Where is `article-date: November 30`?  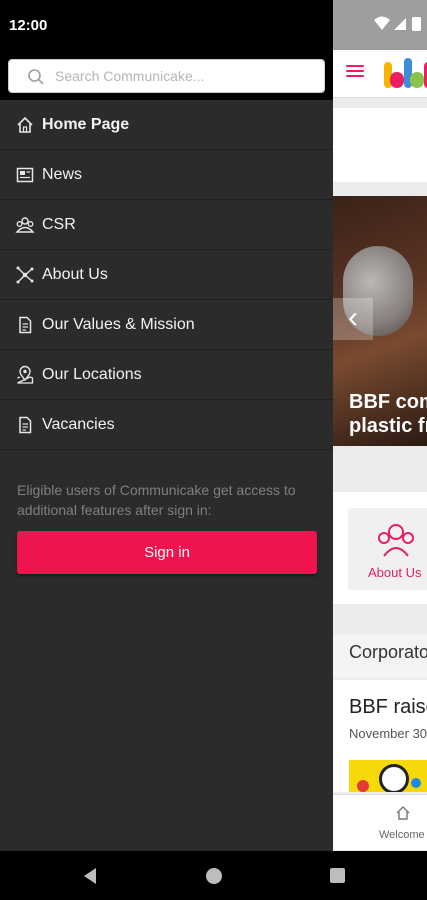 article-date: November 30 is located at coordinates (388, 733).